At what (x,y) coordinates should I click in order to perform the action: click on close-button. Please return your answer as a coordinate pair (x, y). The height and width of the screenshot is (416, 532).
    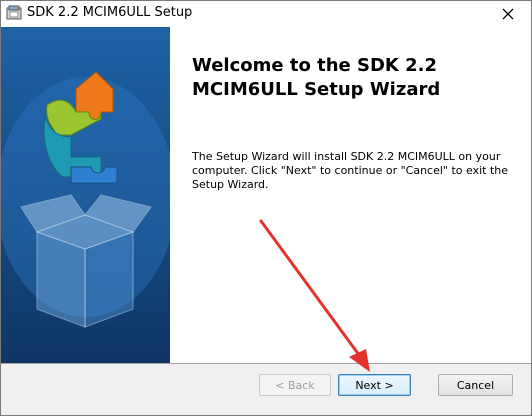
    Looking at the image, I should click on (508, 14).